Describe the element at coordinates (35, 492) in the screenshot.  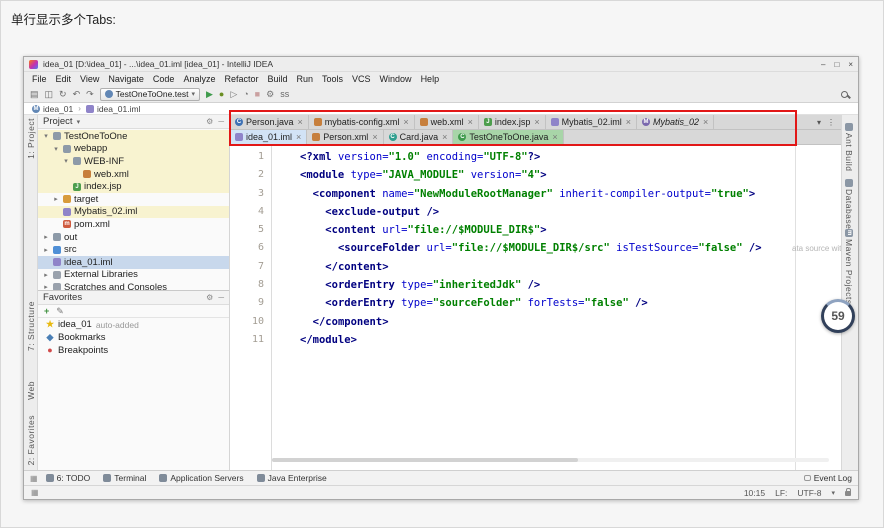
I see `toolwindow-quick-access-icon: ▦` at that location.